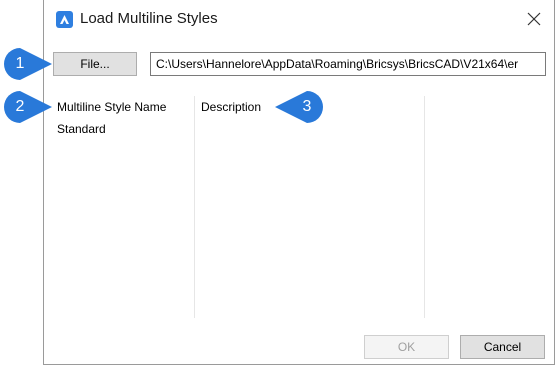 Image resolution: width=557 pixels, height=366 pixels. I want to click on callout-number: 3, so click(307, 106).